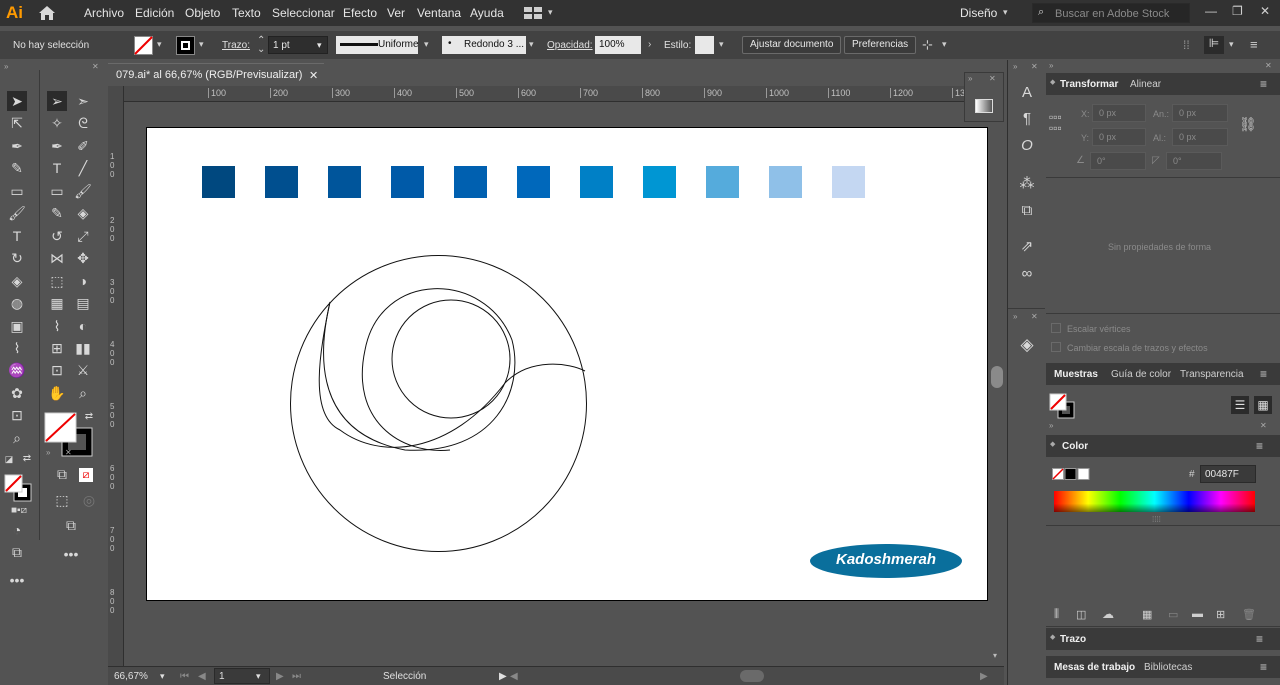 The image size is (1280, 685). What do you see at coordinates (1027, 119) in the screenshot?
I see `paragraph-icon: ¶` at bounding box center [1027, 119].